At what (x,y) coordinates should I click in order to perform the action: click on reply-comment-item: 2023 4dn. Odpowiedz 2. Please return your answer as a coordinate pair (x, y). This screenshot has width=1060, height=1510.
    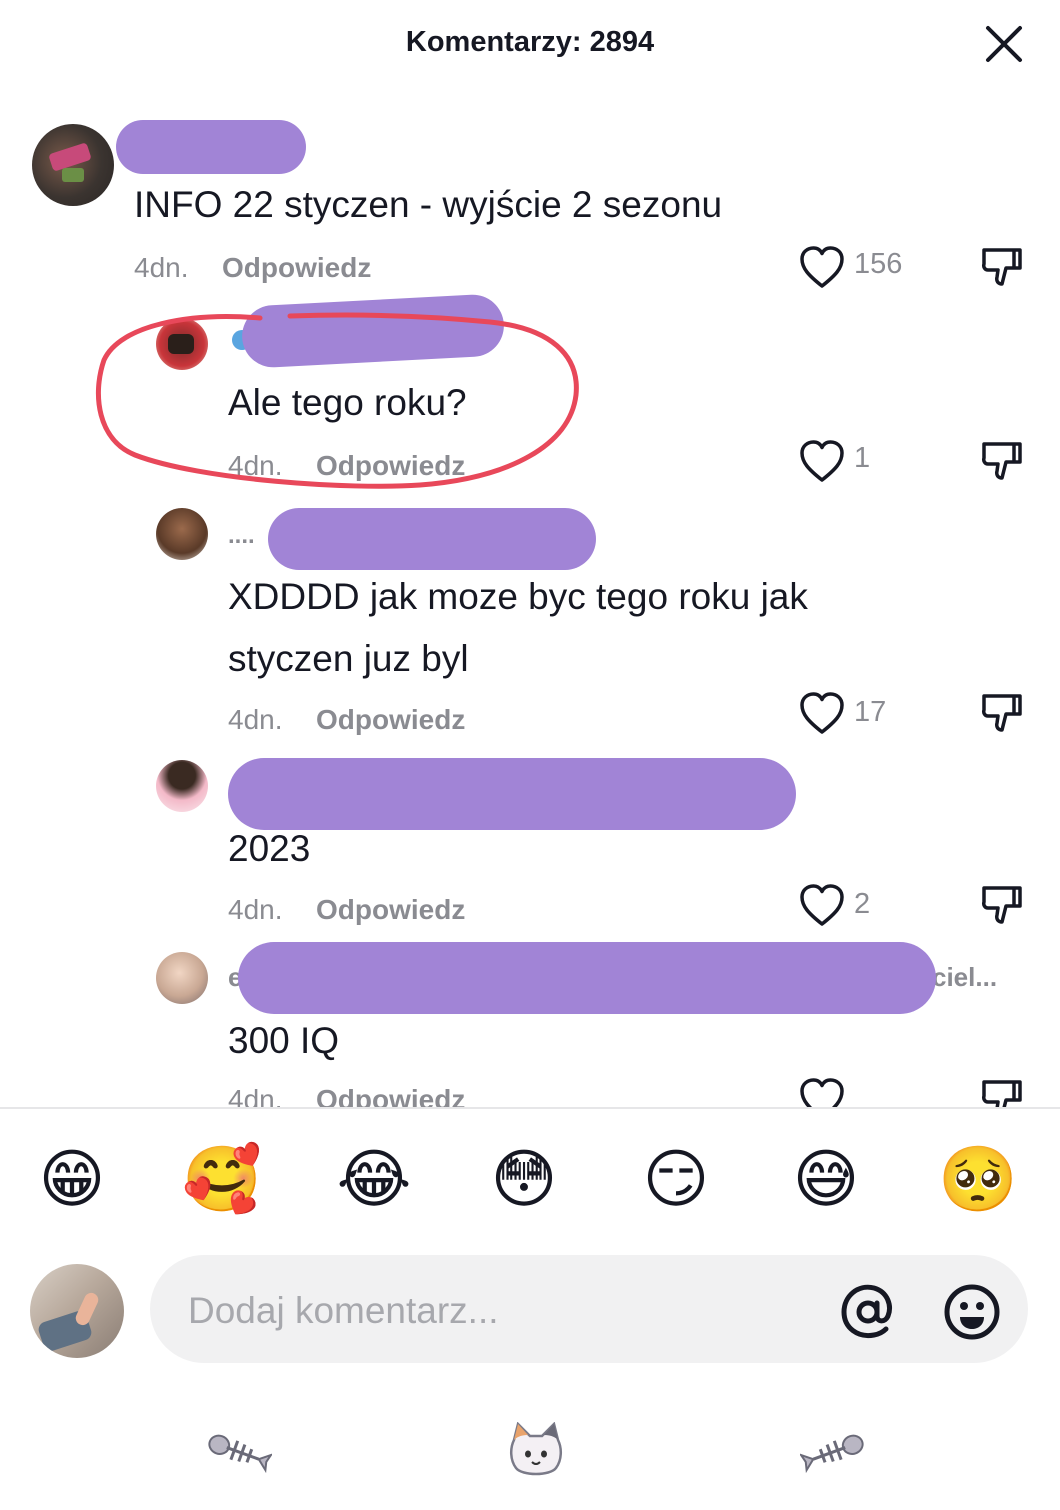
    Looking at the image, I should click on (530, 845).